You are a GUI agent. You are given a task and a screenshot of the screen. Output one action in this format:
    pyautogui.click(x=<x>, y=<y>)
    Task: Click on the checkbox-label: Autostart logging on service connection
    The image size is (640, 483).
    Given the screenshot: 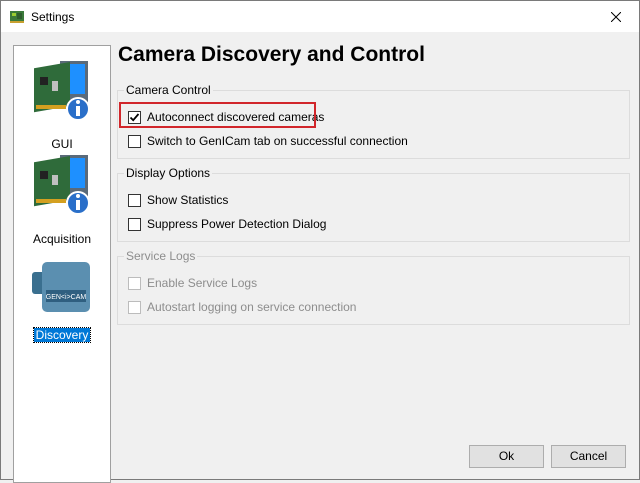 What is the action you would take?
    pyautogui.click(x=252, y=307)
    